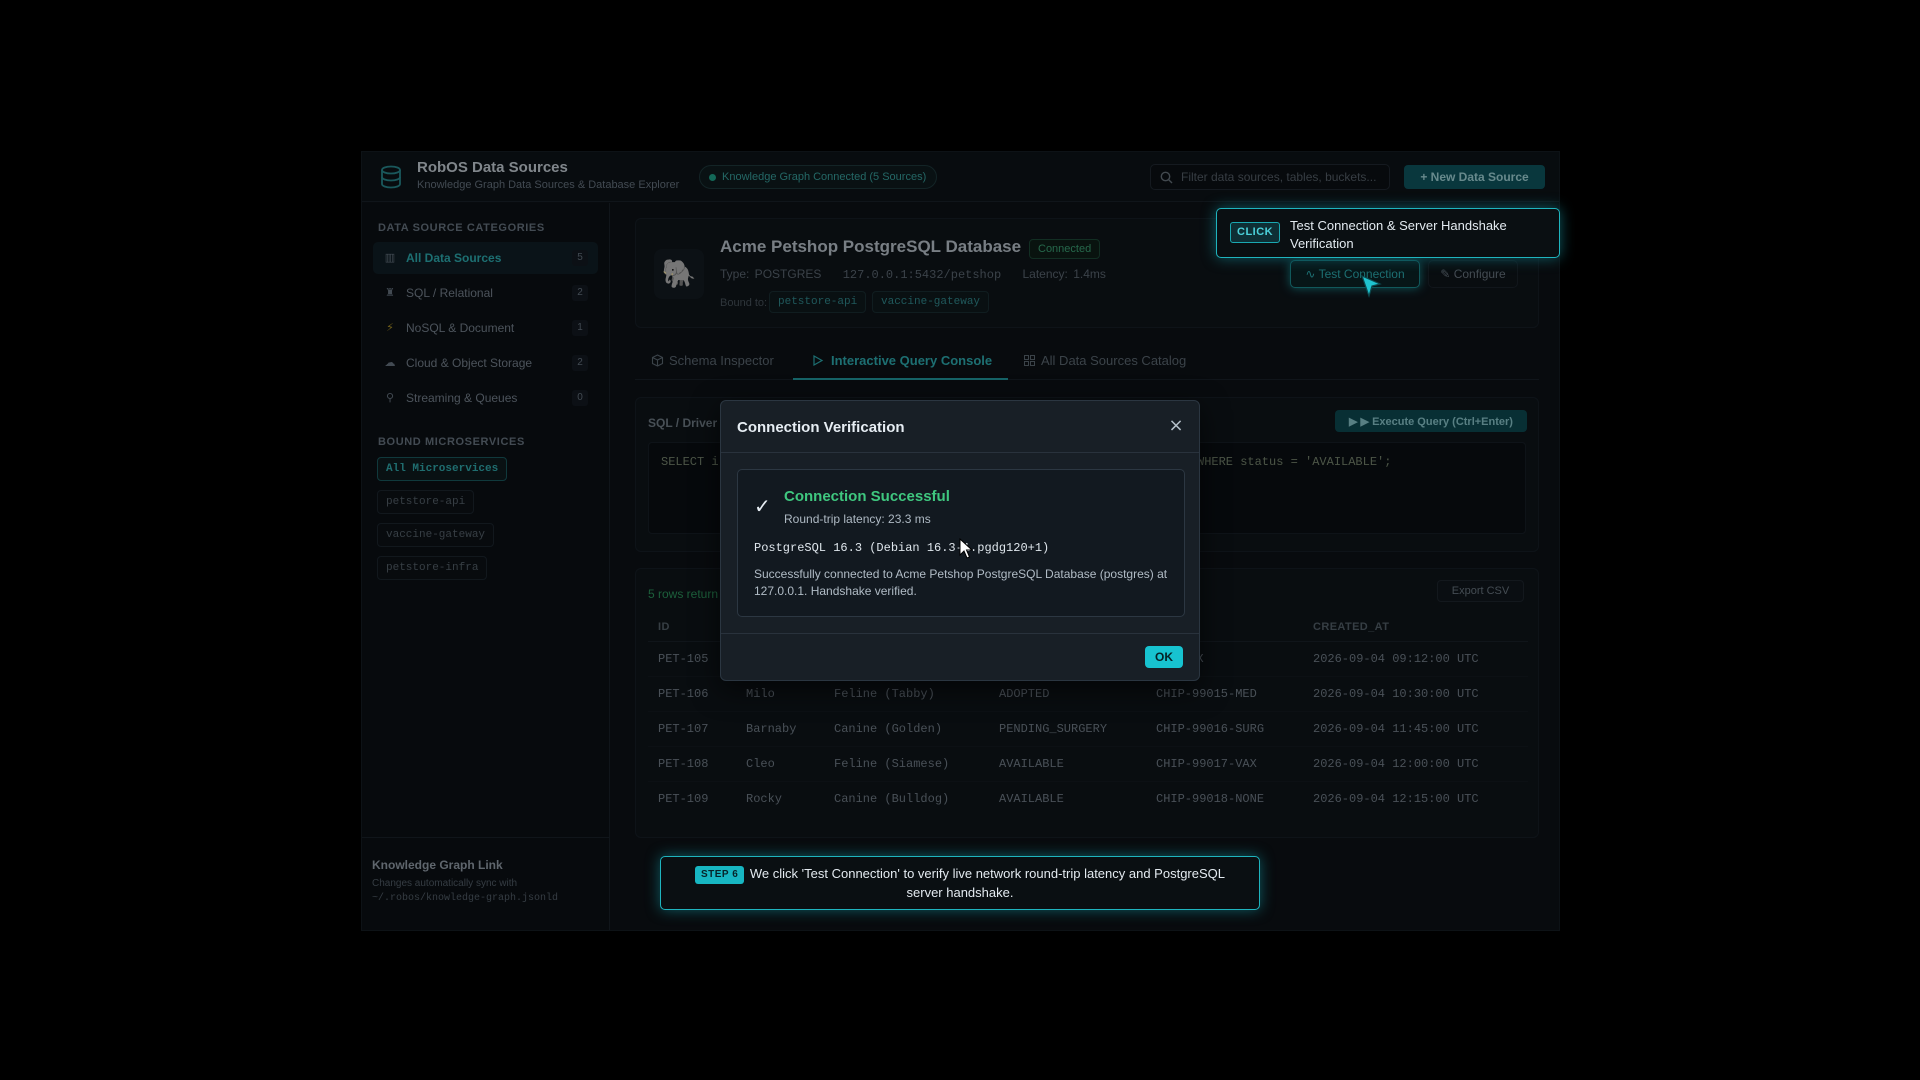 Image resolution: width=1920 pixels, height=1080 pixels. I want to click on step-badge: STEP 6, so click(719, 875).